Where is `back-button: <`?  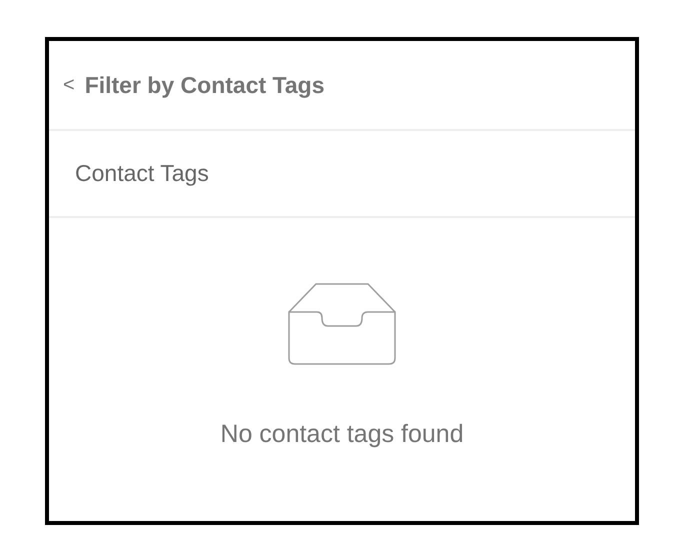 back-button: < is located at coordinates (69, 85).